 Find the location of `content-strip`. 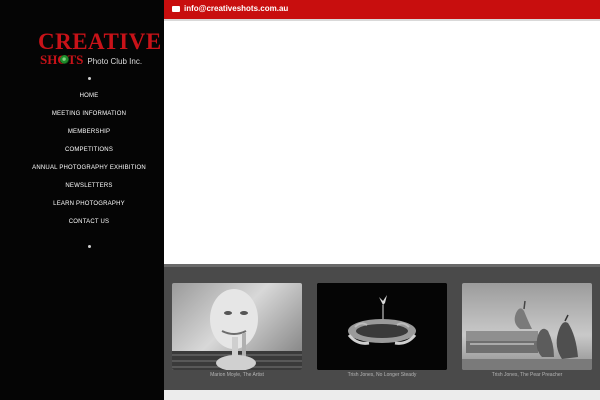

content-strip is located at coordinates (382, 395).